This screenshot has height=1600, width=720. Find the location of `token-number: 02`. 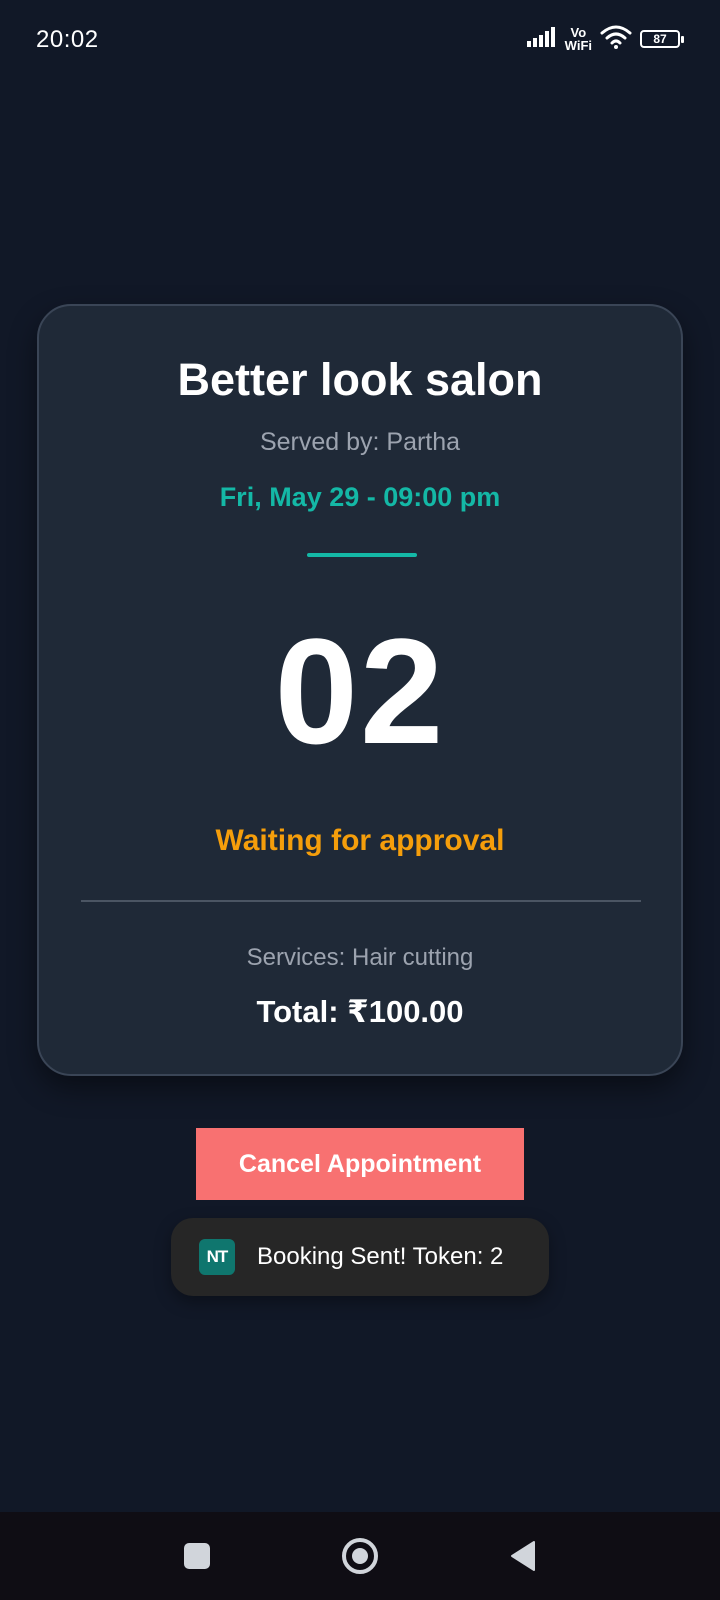

token-number: 02 is located at coordinates (360, 691).